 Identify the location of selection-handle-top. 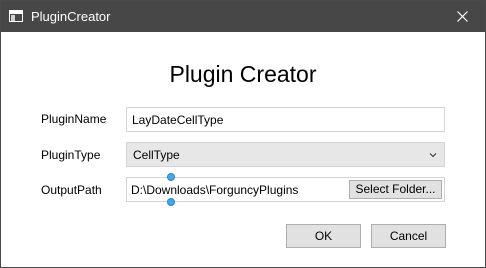
(171, 177).